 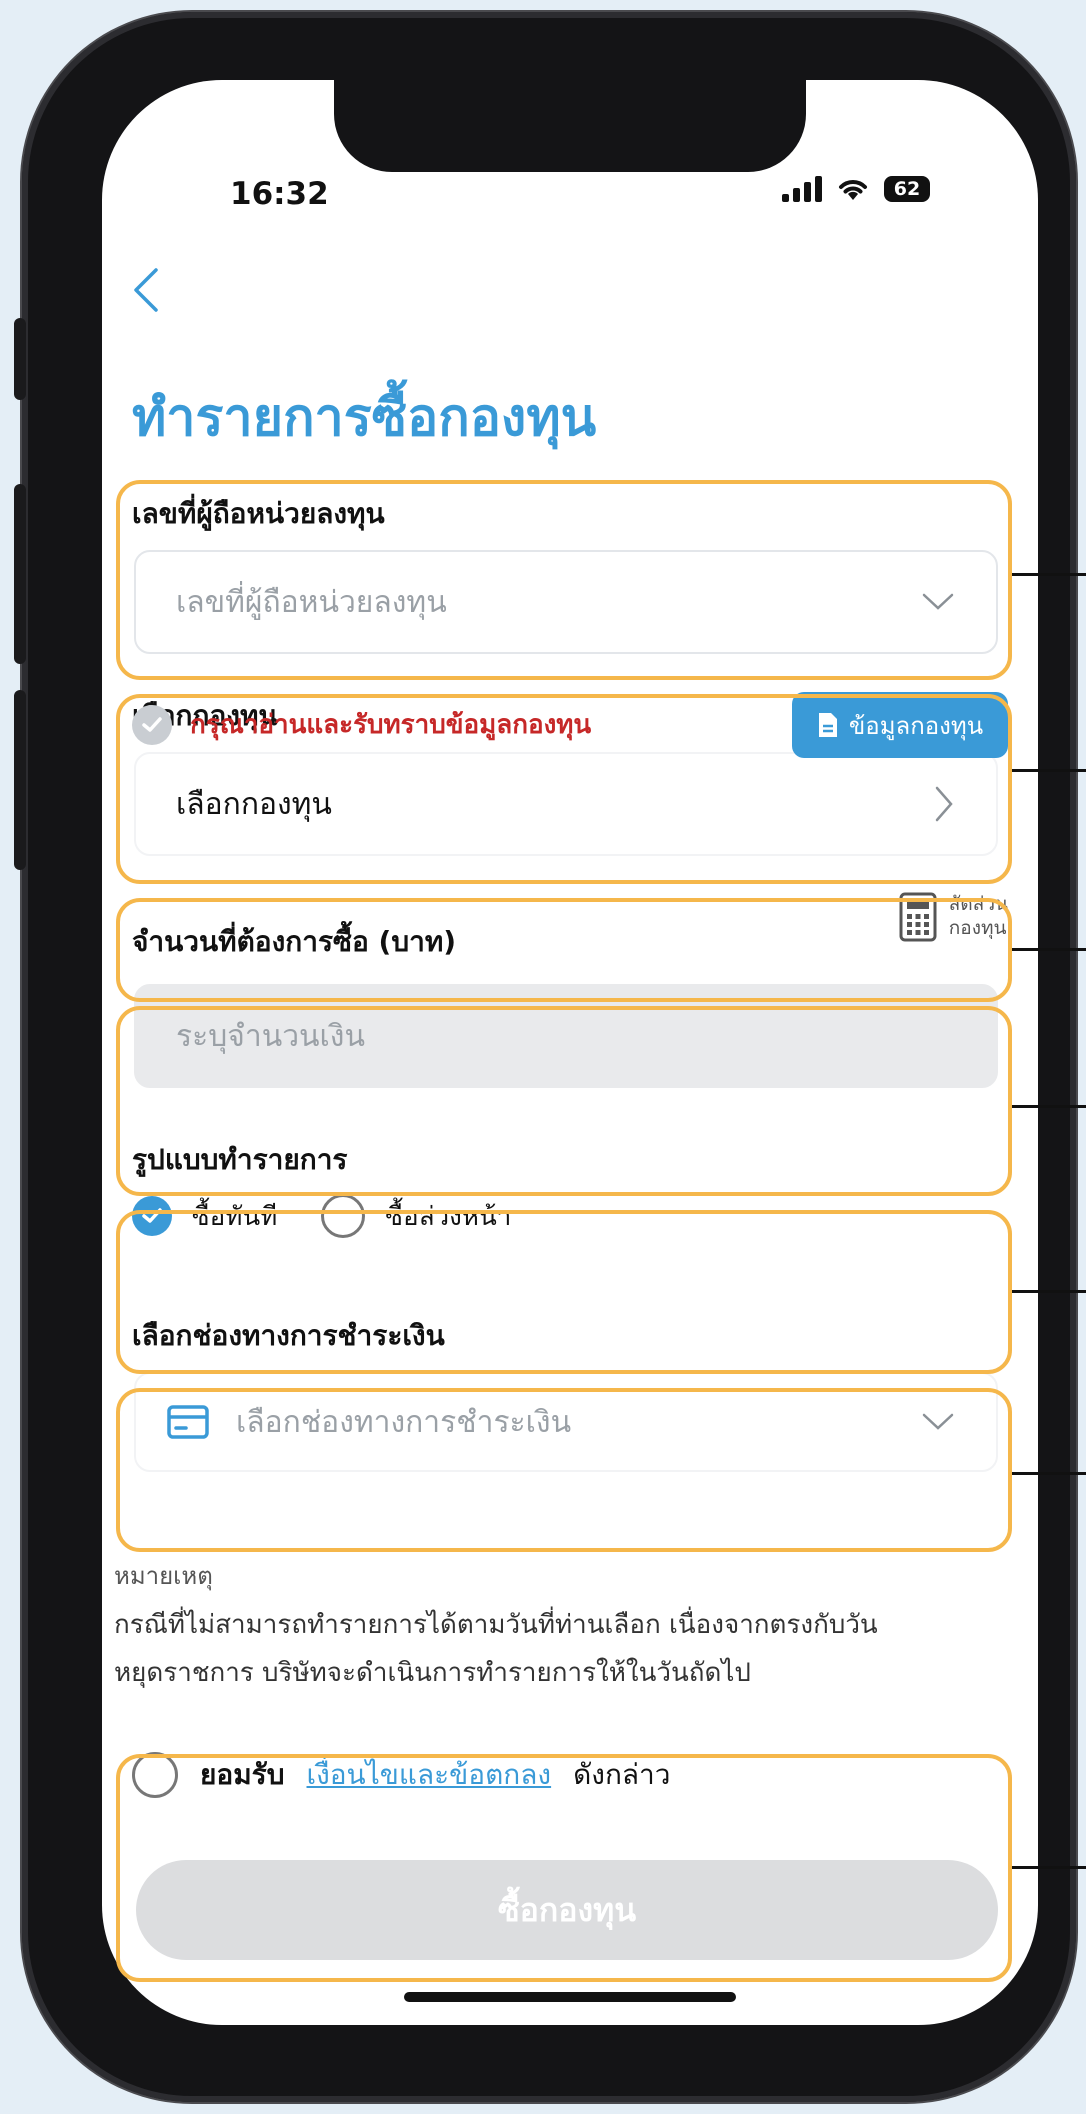 I want to click on callout-unitholder, so click(x=564, y=580).